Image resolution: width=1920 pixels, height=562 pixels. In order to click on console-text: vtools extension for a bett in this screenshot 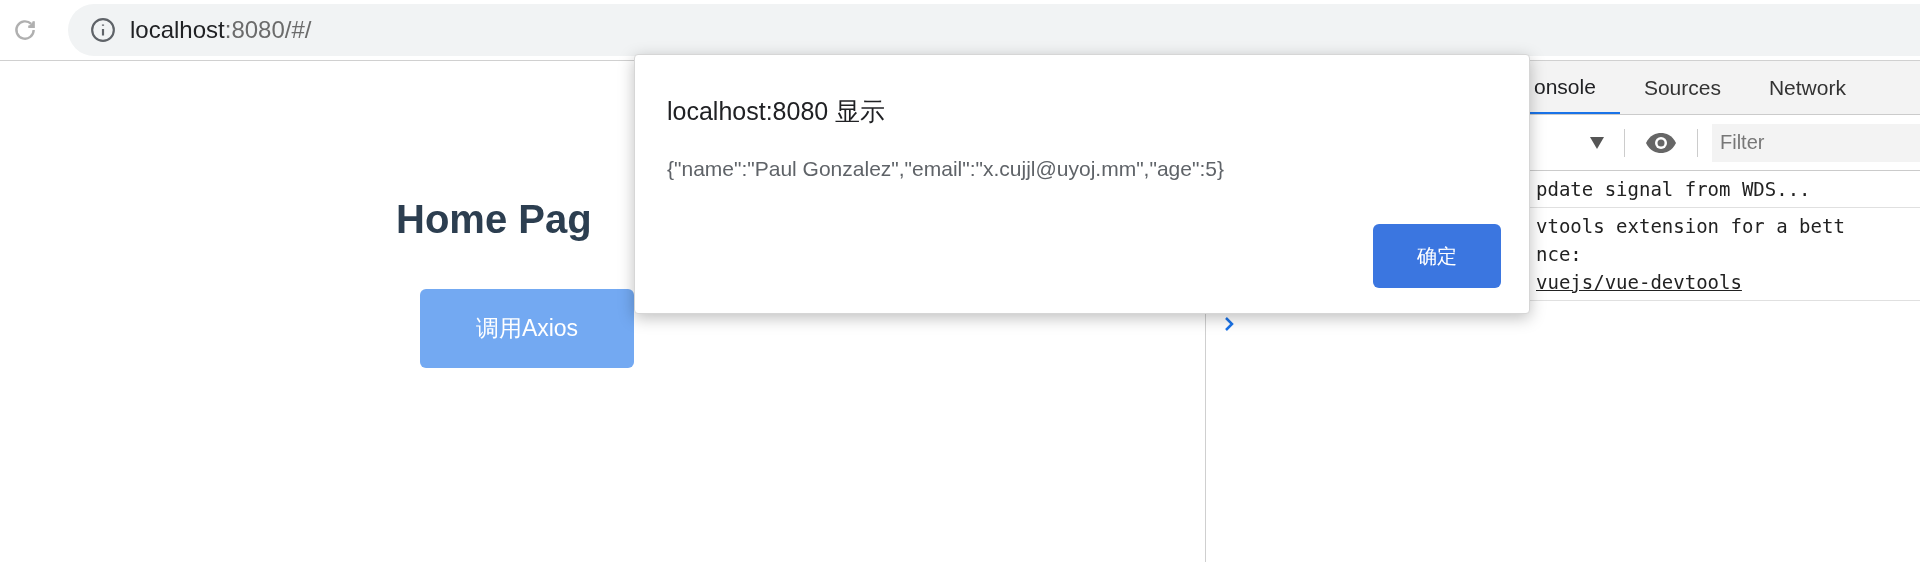, I will do `click(1691, 226)`.